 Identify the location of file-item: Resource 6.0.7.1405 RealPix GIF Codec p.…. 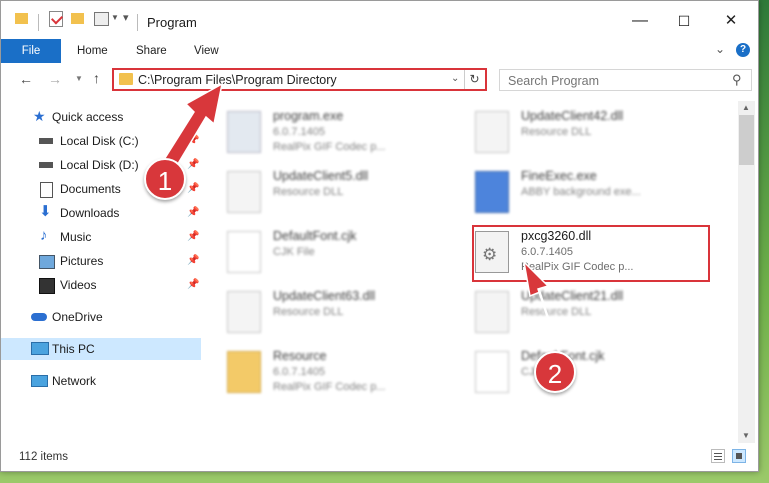
(329, 372).